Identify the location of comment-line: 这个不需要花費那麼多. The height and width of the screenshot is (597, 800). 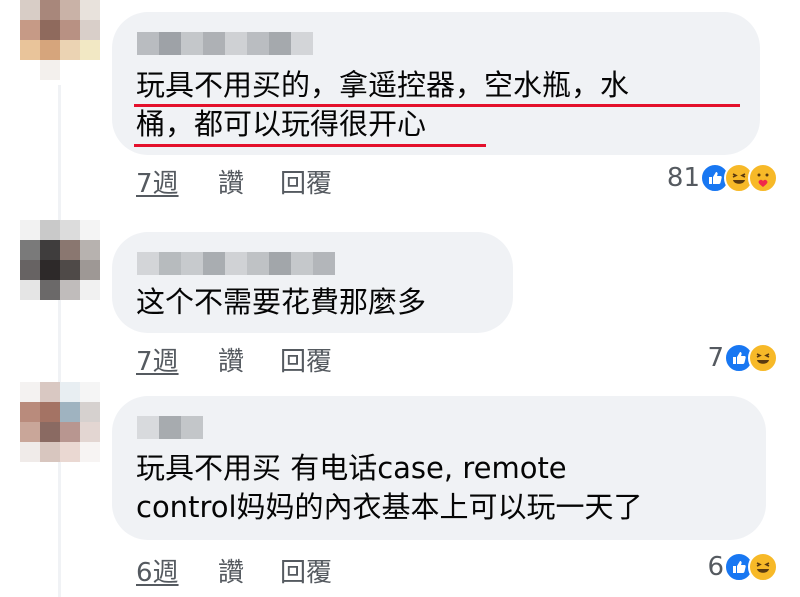
(281, 302).